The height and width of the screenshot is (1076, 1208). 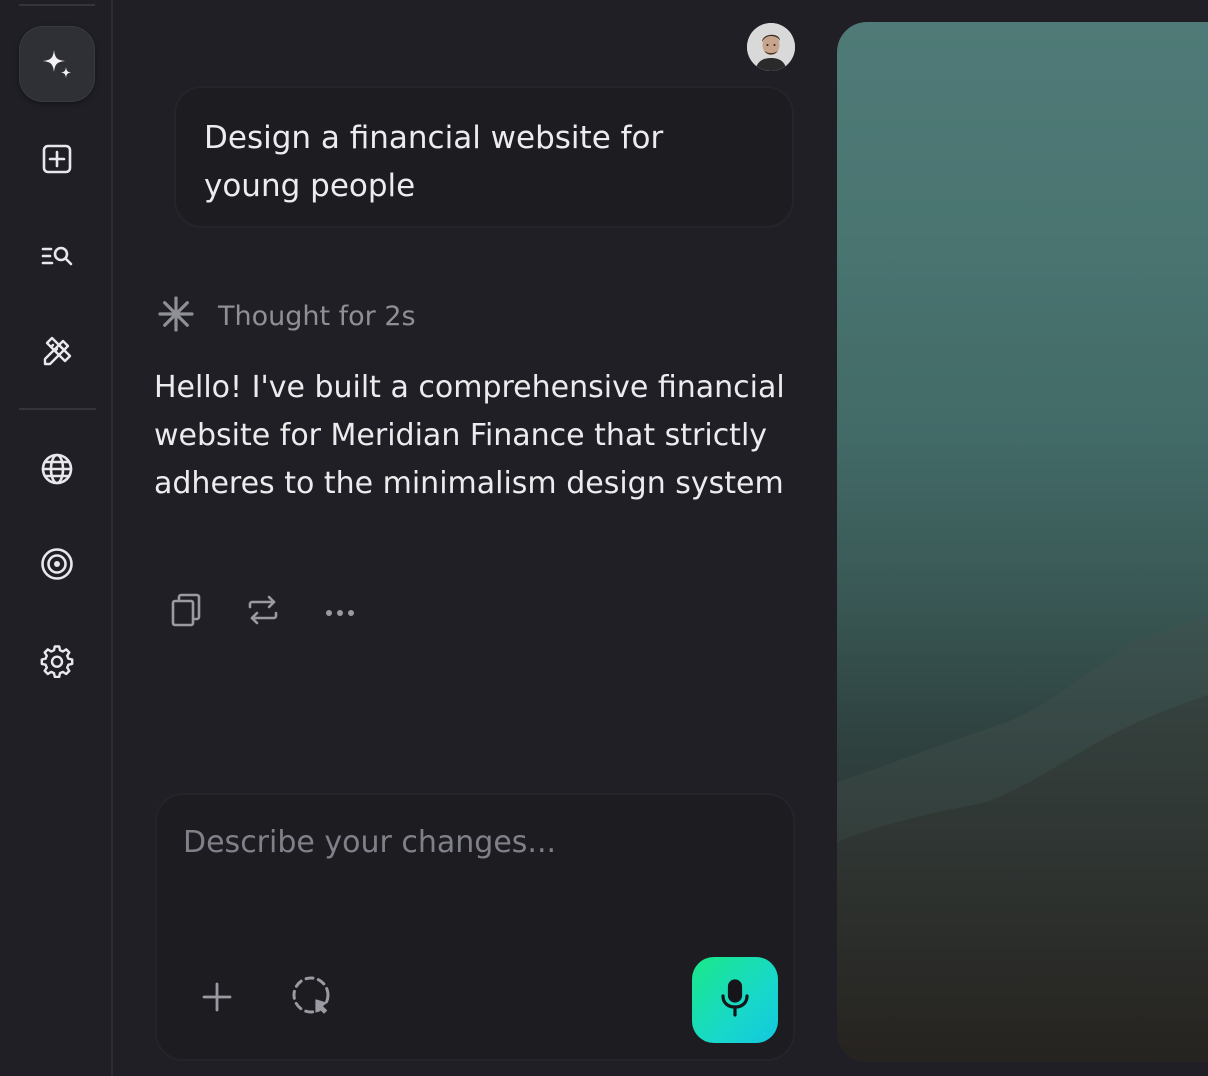 I want to click on gear-icon, so click(x=57, y=660).